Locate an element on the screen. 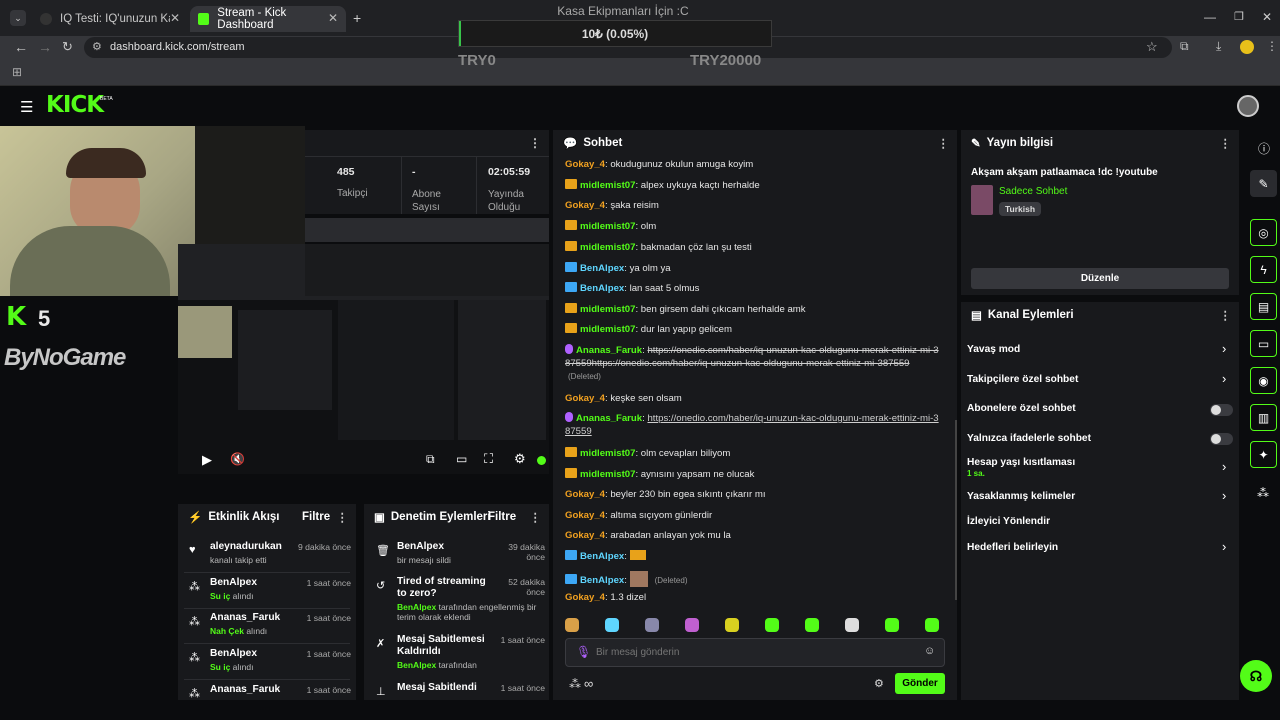 This screenshot has width=1280, height=720. bookmark-star-icon: ☆ is located at coordinates (1152, 47).